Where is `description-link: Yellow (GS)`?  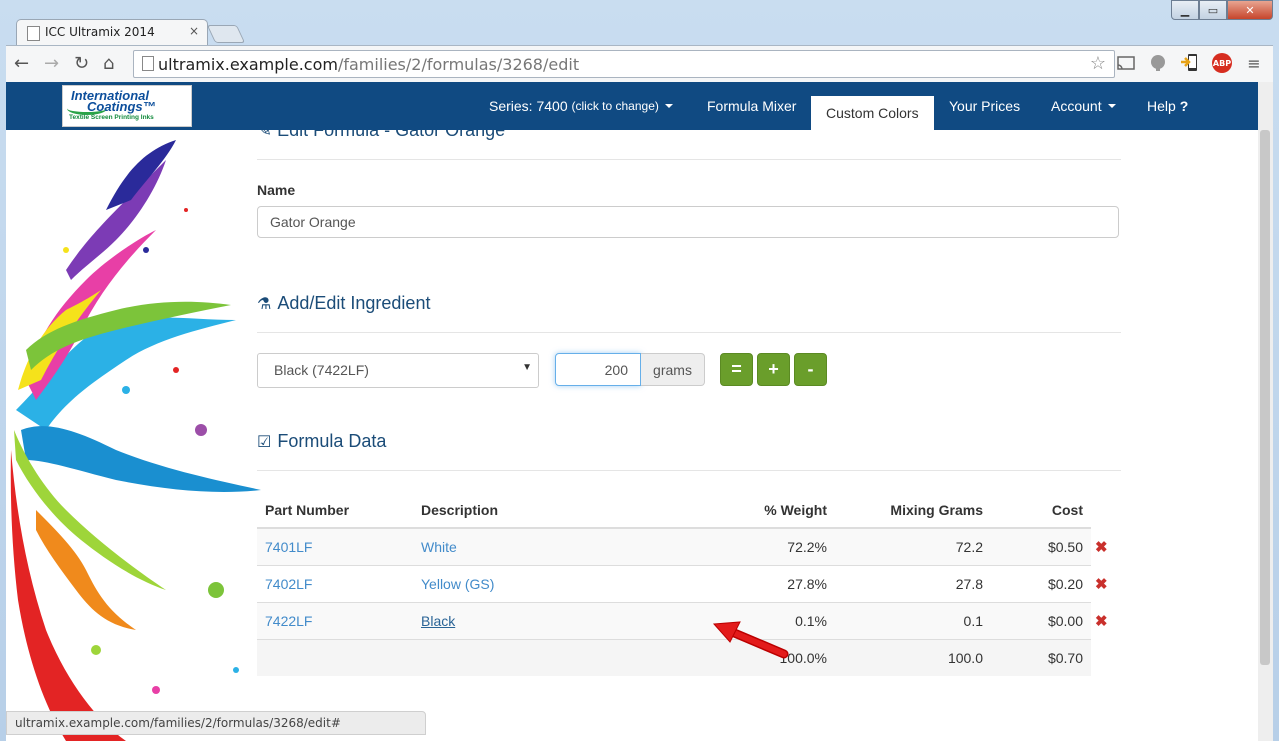
description-link: Yellow (GS) is located at coordinates (457, 584).